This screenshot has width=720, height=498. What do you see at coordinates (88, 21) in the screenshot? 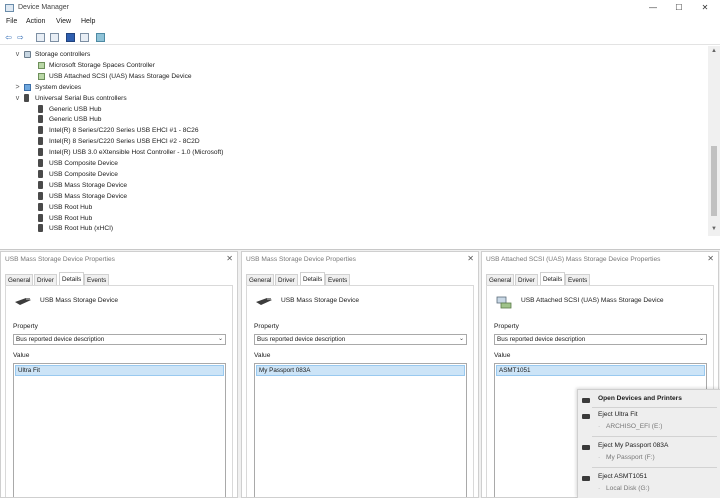
I see `menu-help: Help` at bounding box center [88, 21].